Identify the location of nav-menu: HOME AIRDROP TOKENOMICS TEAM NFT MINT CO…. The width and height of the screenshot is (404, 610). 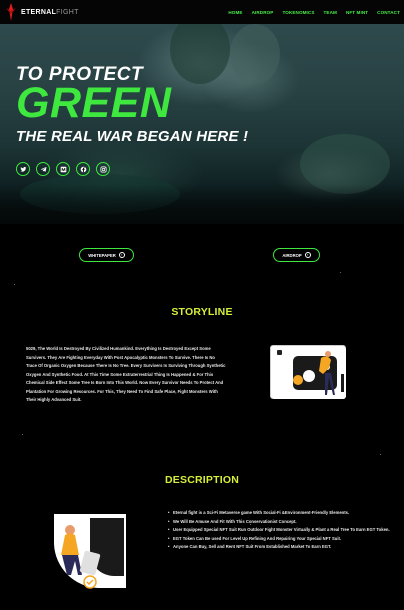
(314, 12).